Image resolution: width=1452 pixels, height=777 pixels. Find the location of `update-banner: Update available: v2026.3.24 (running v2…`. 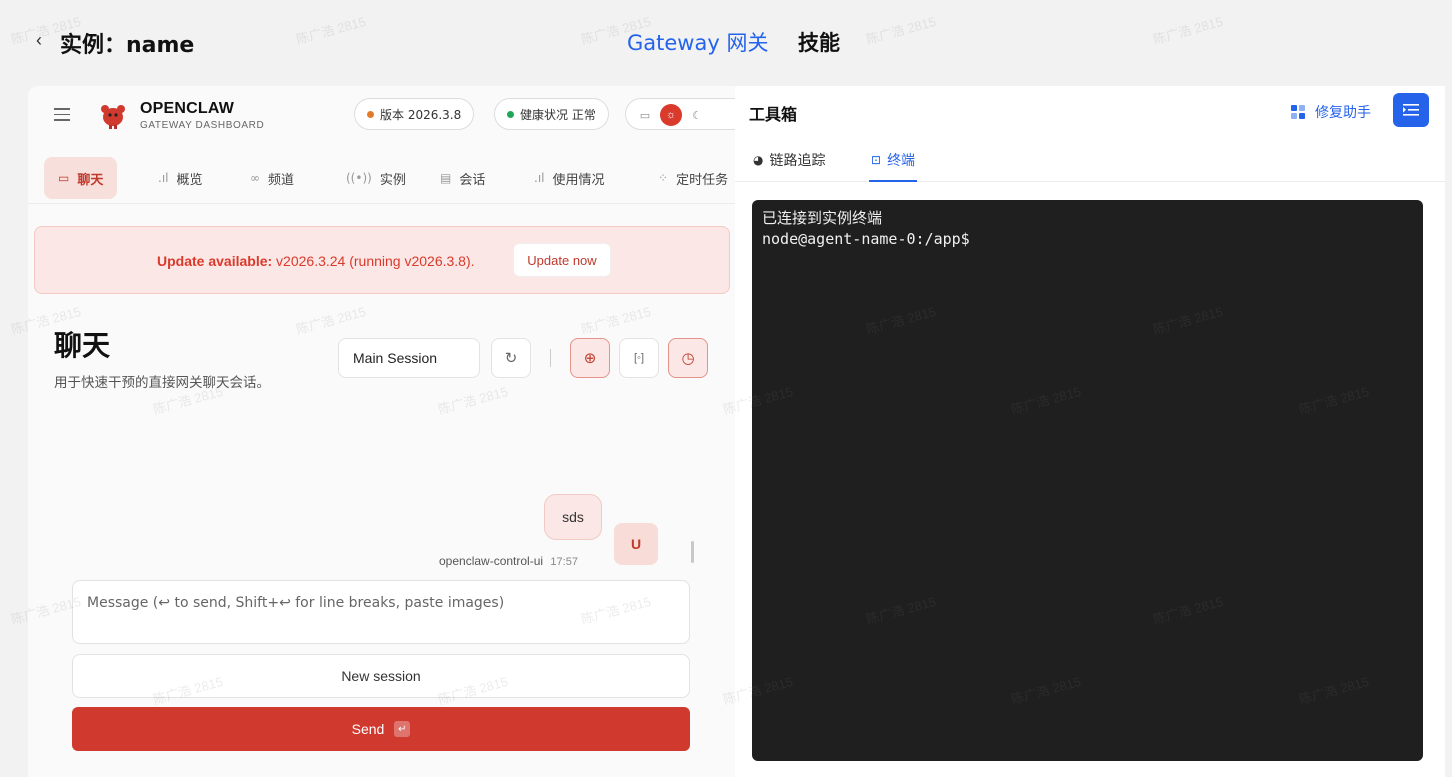

update-banner: Update available: v2026.3.24 (running v2… is located at coordinates (382, 260).